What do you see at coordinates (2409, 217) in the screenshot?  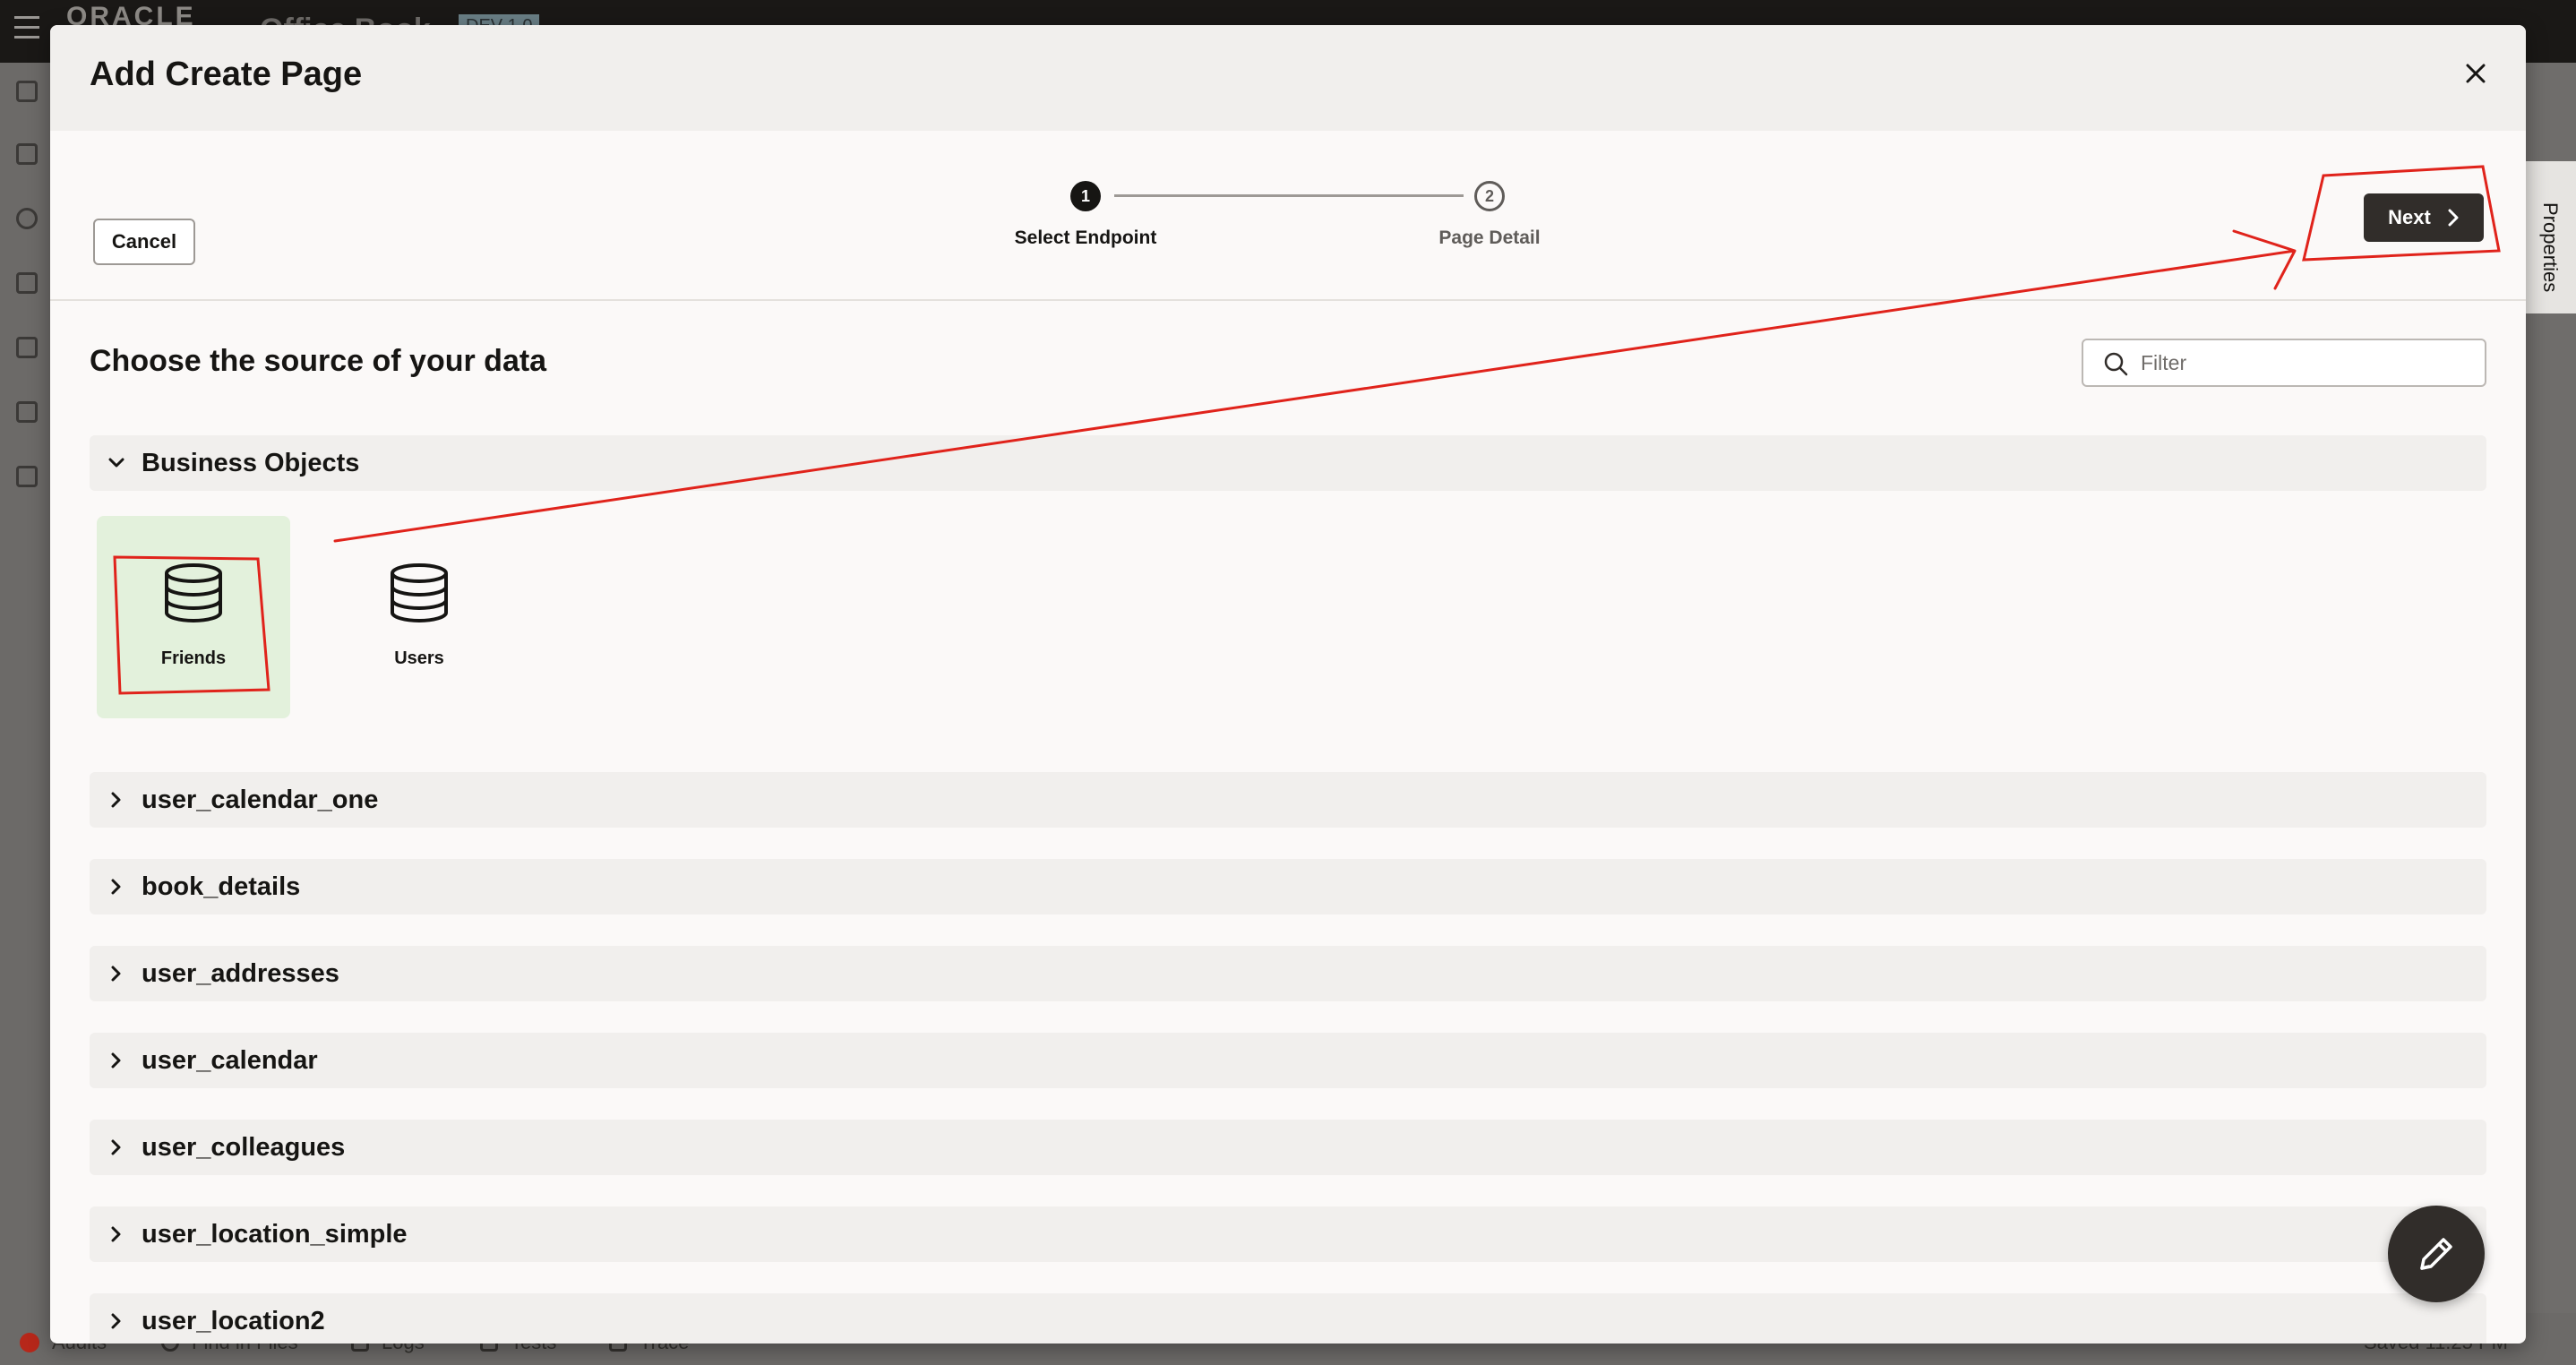 I see `next-button-label: Next` at bounding box center [2409, 217].